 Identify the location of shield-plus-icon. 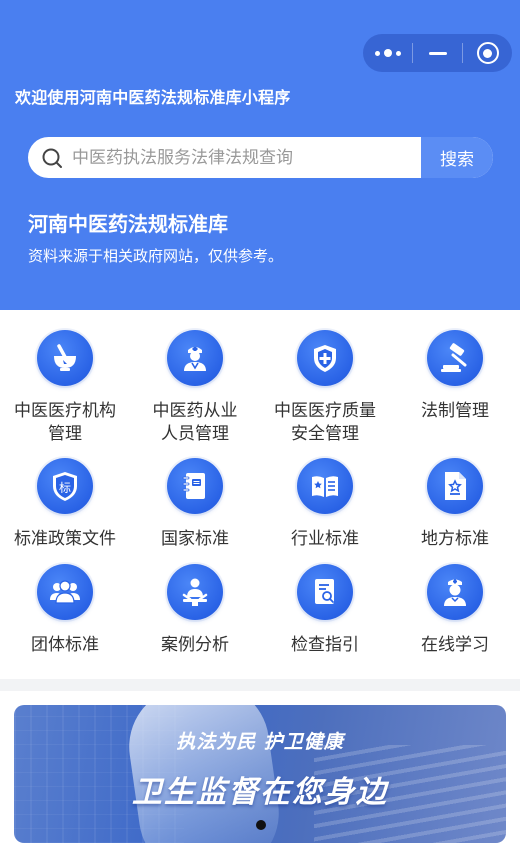
(325, 358).